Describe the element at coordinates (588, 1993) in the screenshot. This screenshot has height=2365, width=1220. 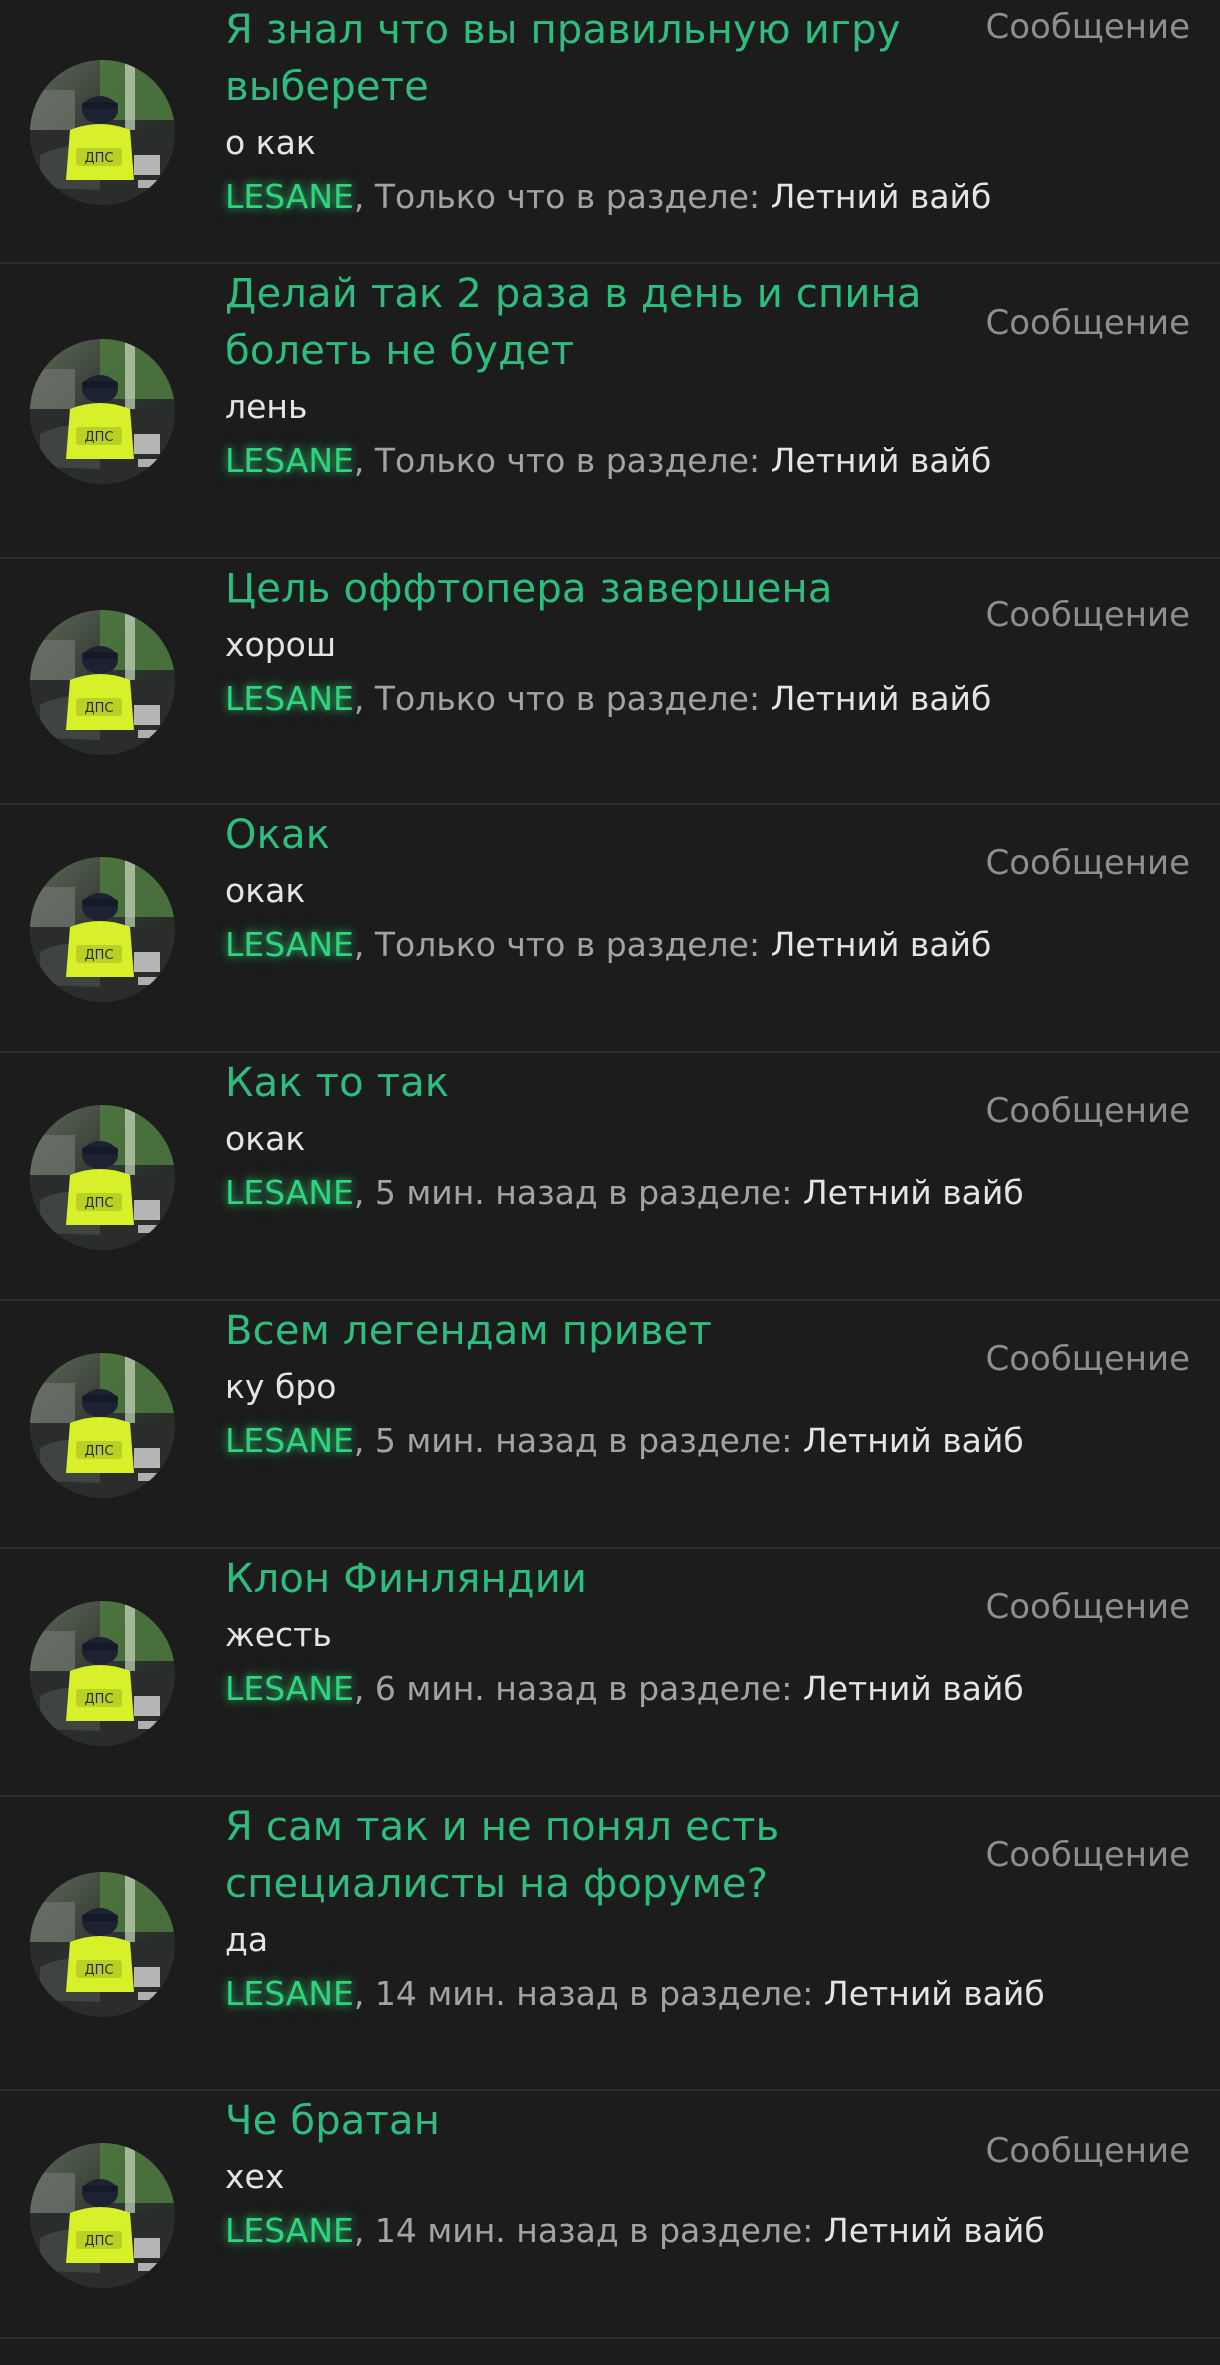
I see `timestamp: , 14 мин. назад в разделе:` at that location.